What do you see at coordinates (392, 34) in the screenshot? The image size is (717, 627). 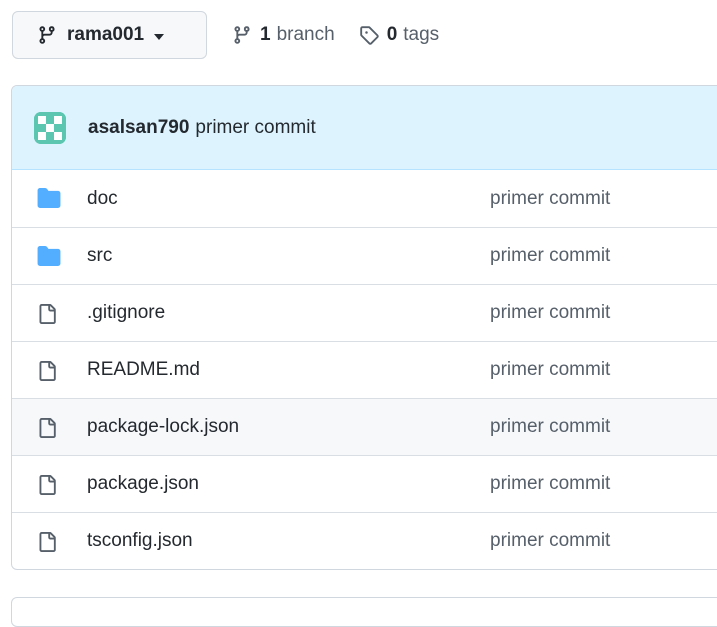 I see `tags-count: 0` at bounding box center [392, 34].